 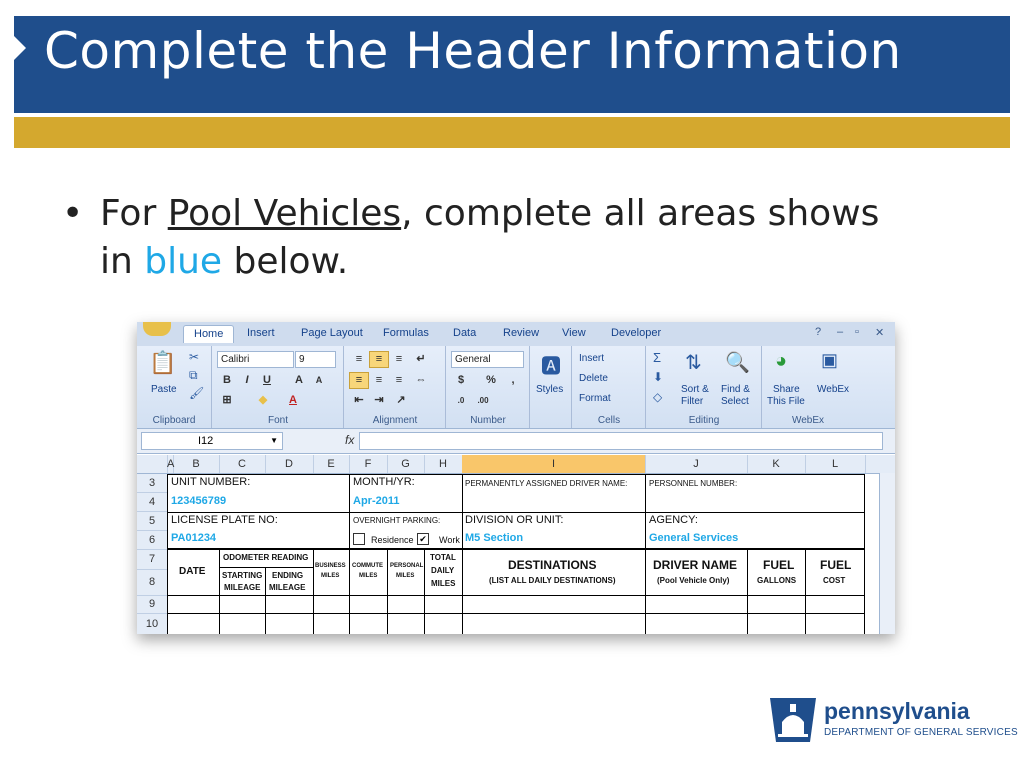 What do you see at coordinates (152, 521) in the screenshot?
I see `row-header-5: 5` at bounding box center [152, 521].